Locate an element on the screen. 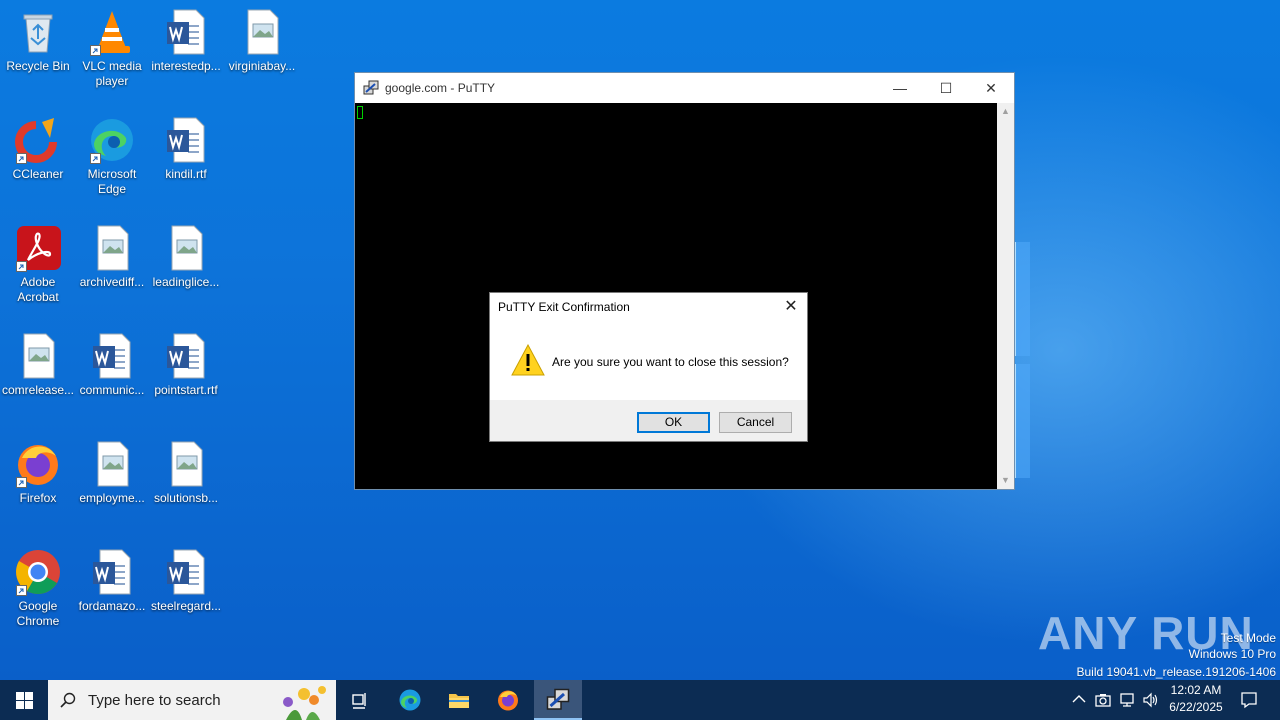  action-center-button is located at coordinates (1249, 700).